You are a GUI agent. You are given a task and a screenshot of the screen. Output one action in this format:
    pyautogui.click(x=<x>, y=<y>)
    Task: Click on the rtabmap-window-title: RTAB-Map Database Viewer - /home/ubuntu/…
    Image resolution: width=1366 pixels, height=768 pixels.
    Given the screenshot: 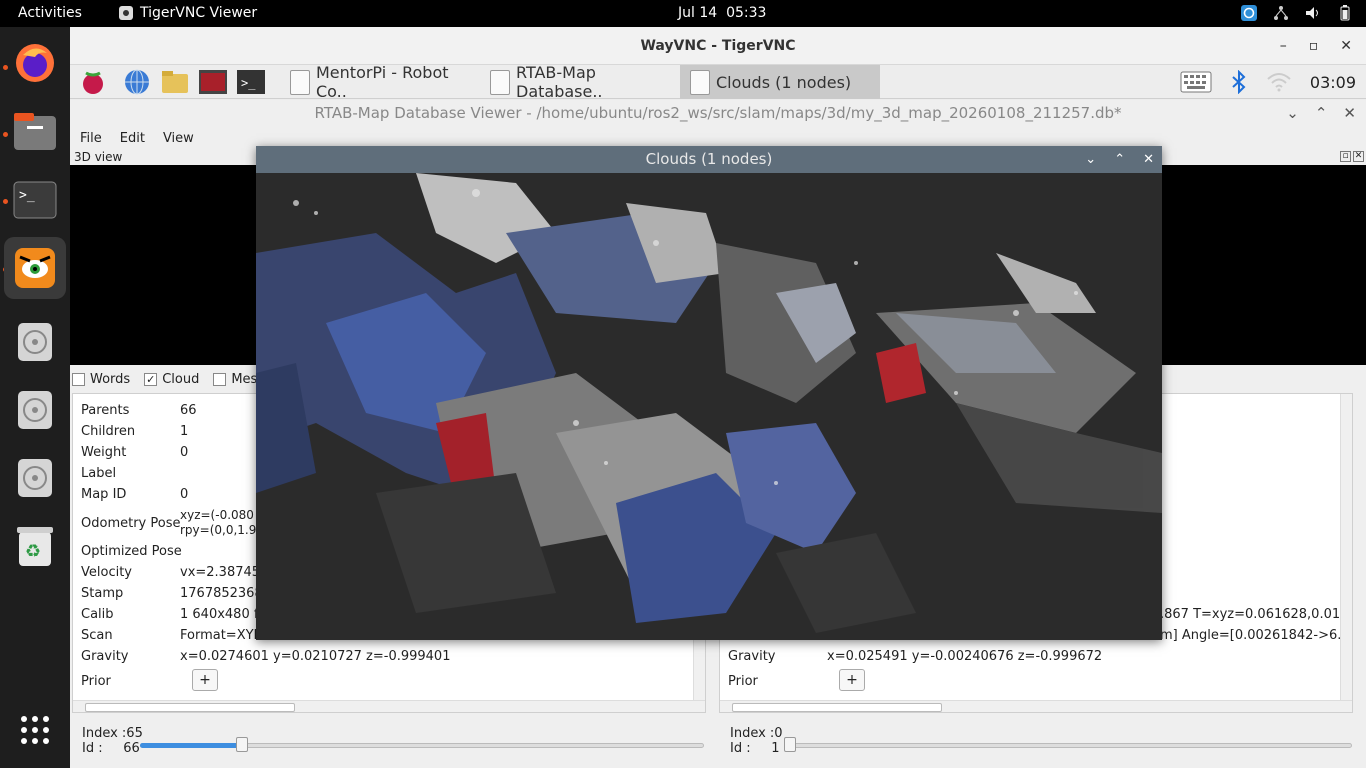 What is the action you would take?
    pyautogui.click(x=718, y=113)
    